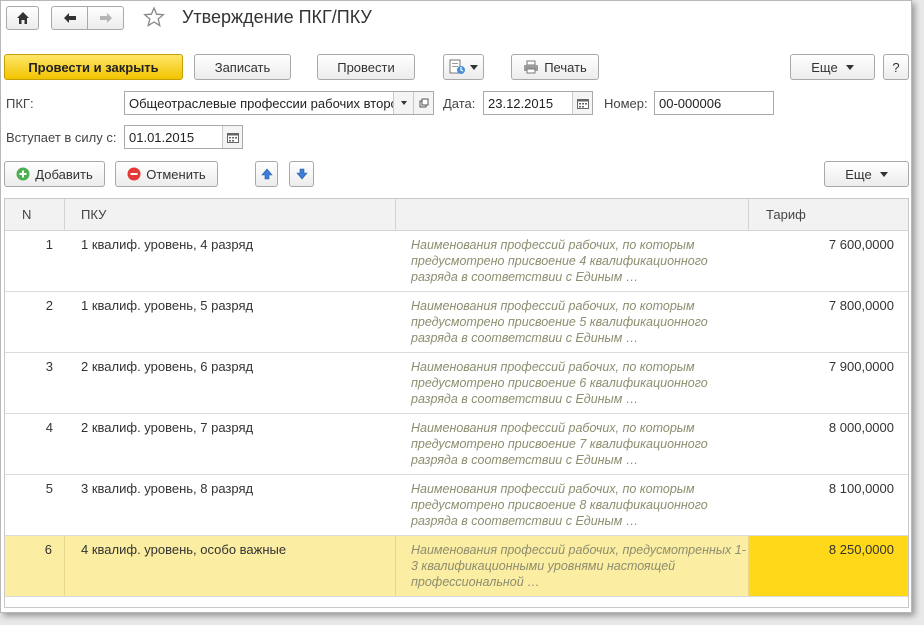 The width and height of the screenshot is (924, 625). Describe the element at coordinates (861, 488) in the screenshot. I see `cell-tariff: 8 100,0000` at that location.